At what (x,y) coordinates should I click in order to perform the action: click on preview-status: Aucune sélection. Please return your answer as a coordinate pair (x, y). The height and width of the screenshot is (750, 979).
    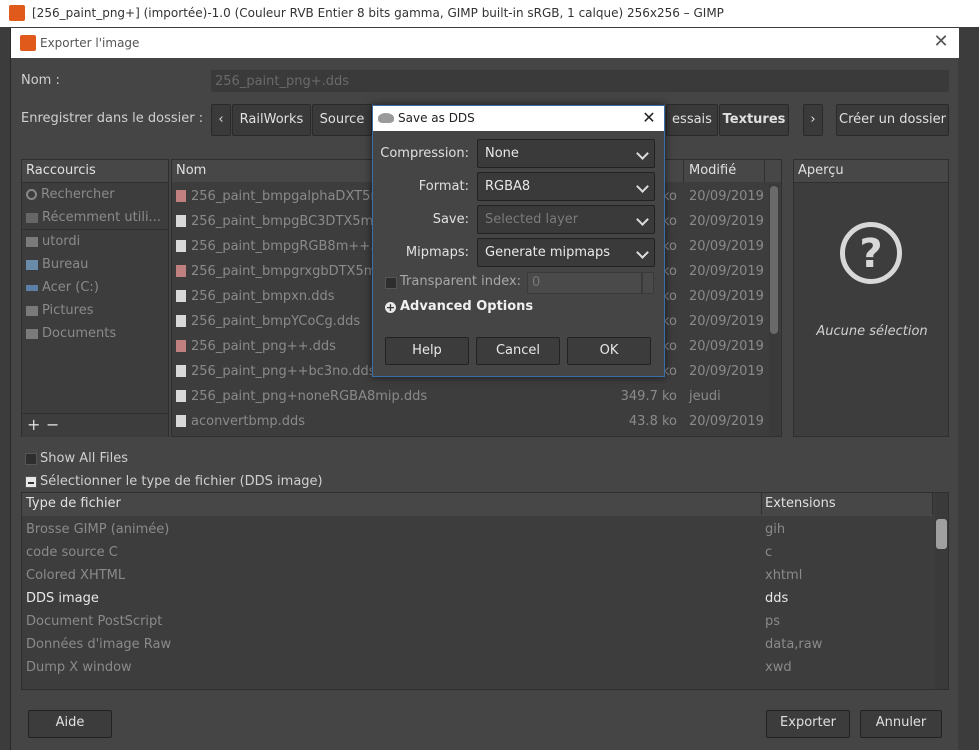
    Looking at the image, I should click on (872, 331).